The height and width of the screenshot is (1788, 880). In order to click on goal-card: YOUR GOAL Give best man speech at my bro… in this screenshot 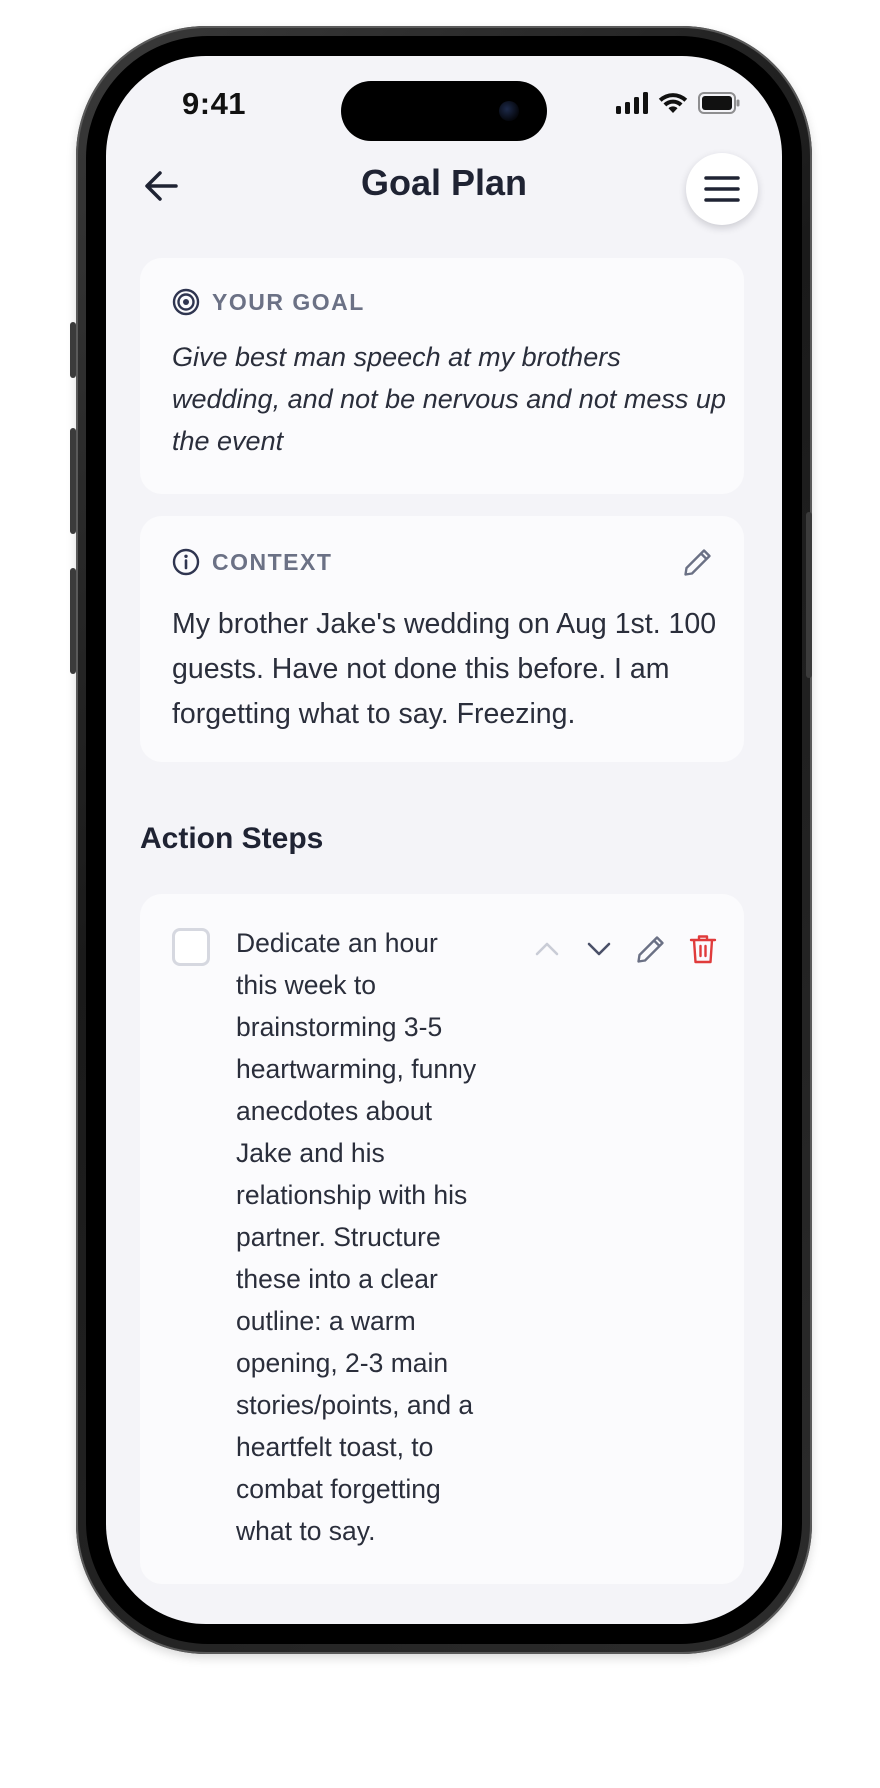, I will do `click(442, 376)`.